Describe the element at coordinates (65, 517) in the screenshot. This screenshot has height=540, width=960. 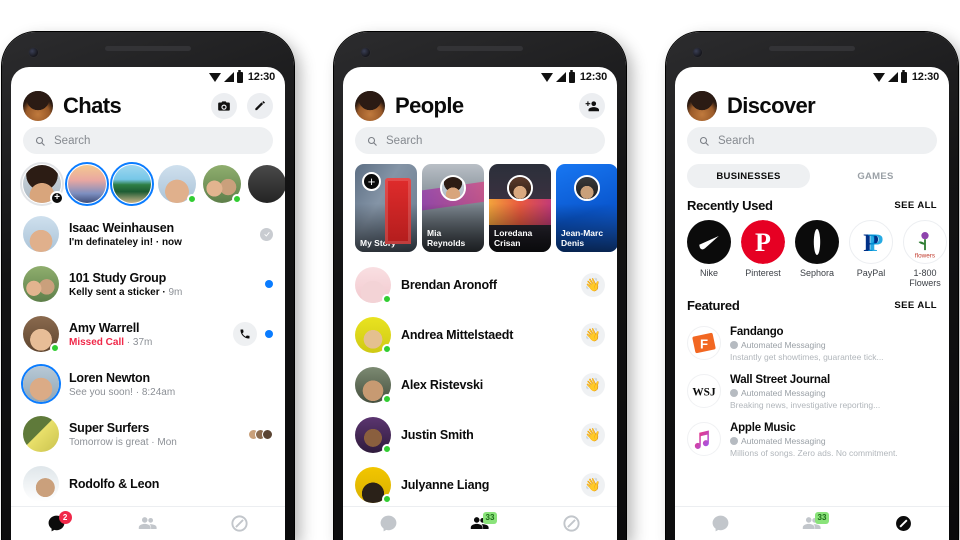
I see `status-badge: 2` at that location.